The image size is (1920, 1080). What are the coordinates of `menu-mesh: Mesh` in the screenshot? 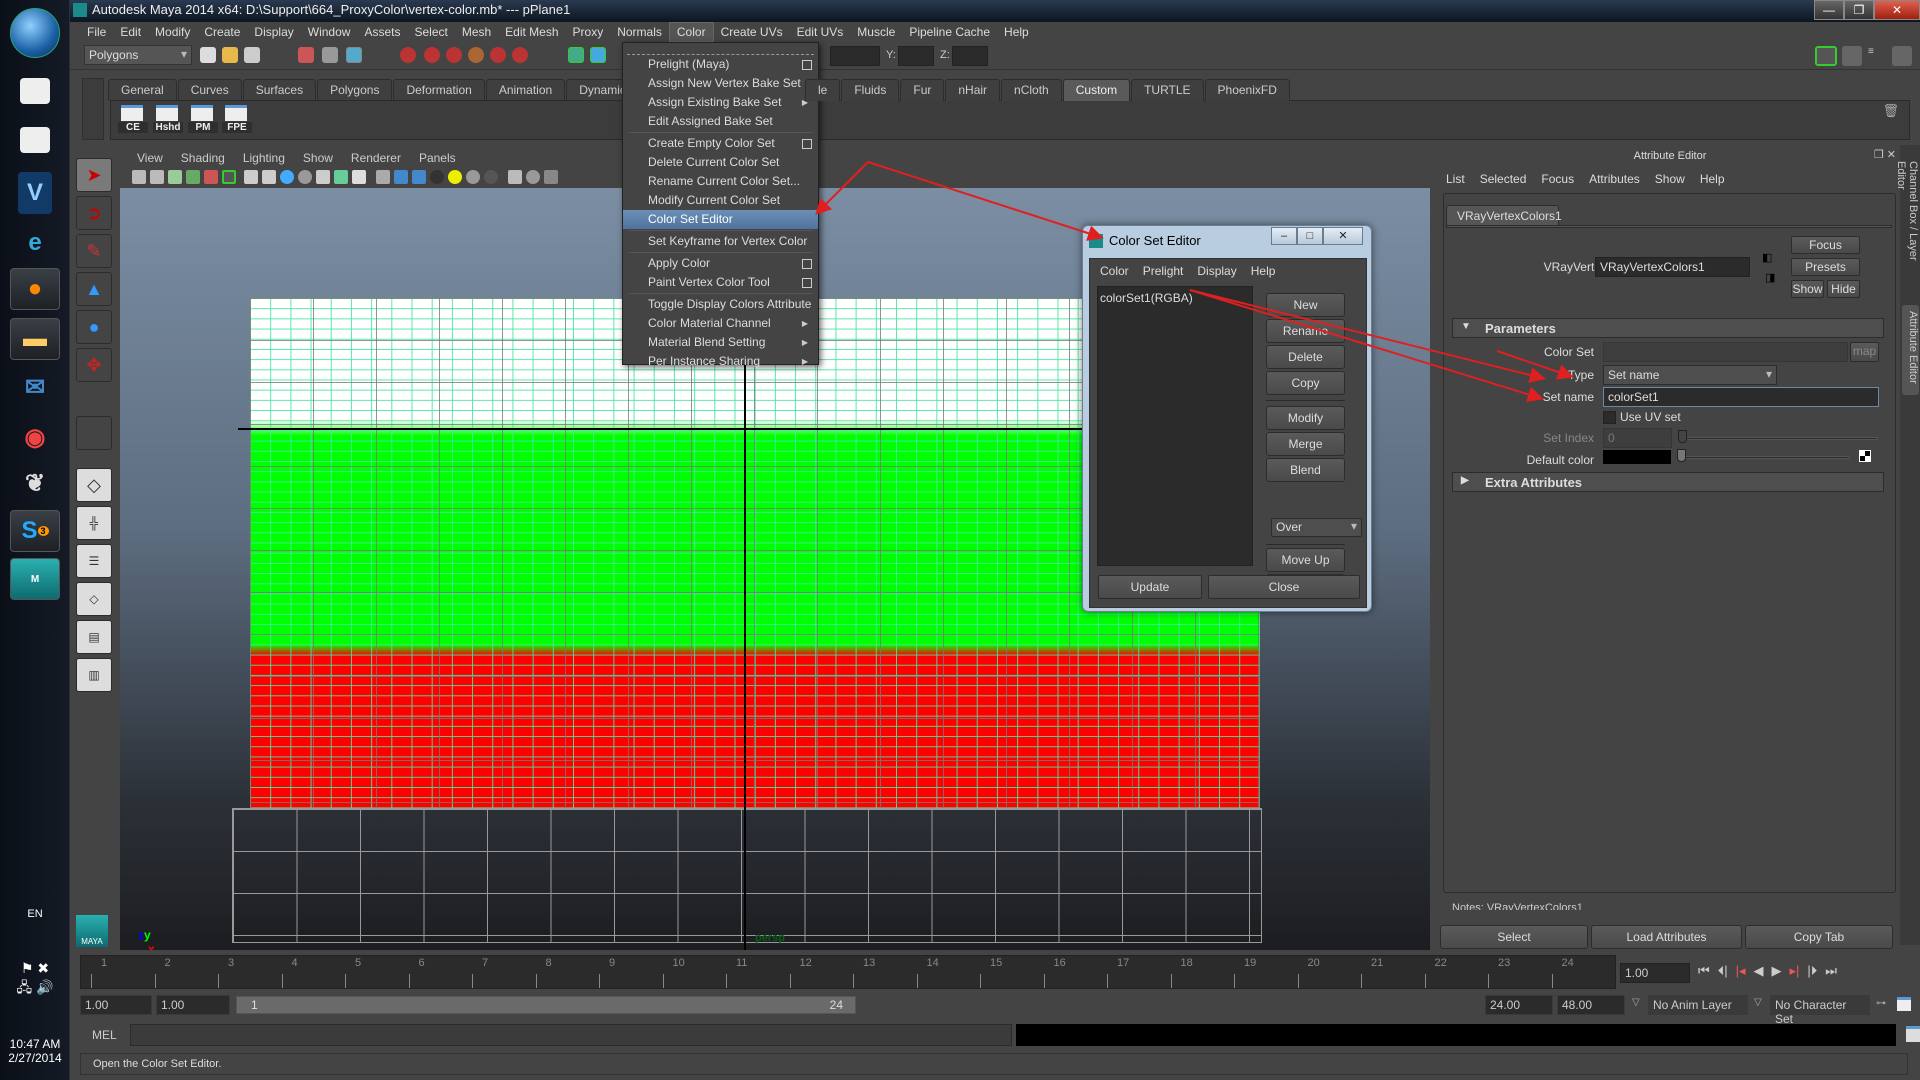 It's located at (476, 32).